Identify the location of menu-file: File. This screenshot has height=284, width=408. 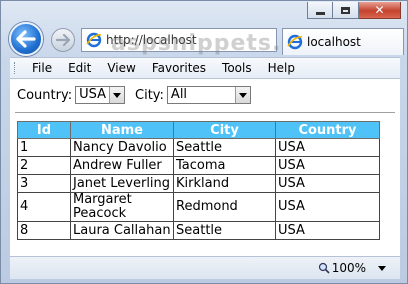
(42, 68).